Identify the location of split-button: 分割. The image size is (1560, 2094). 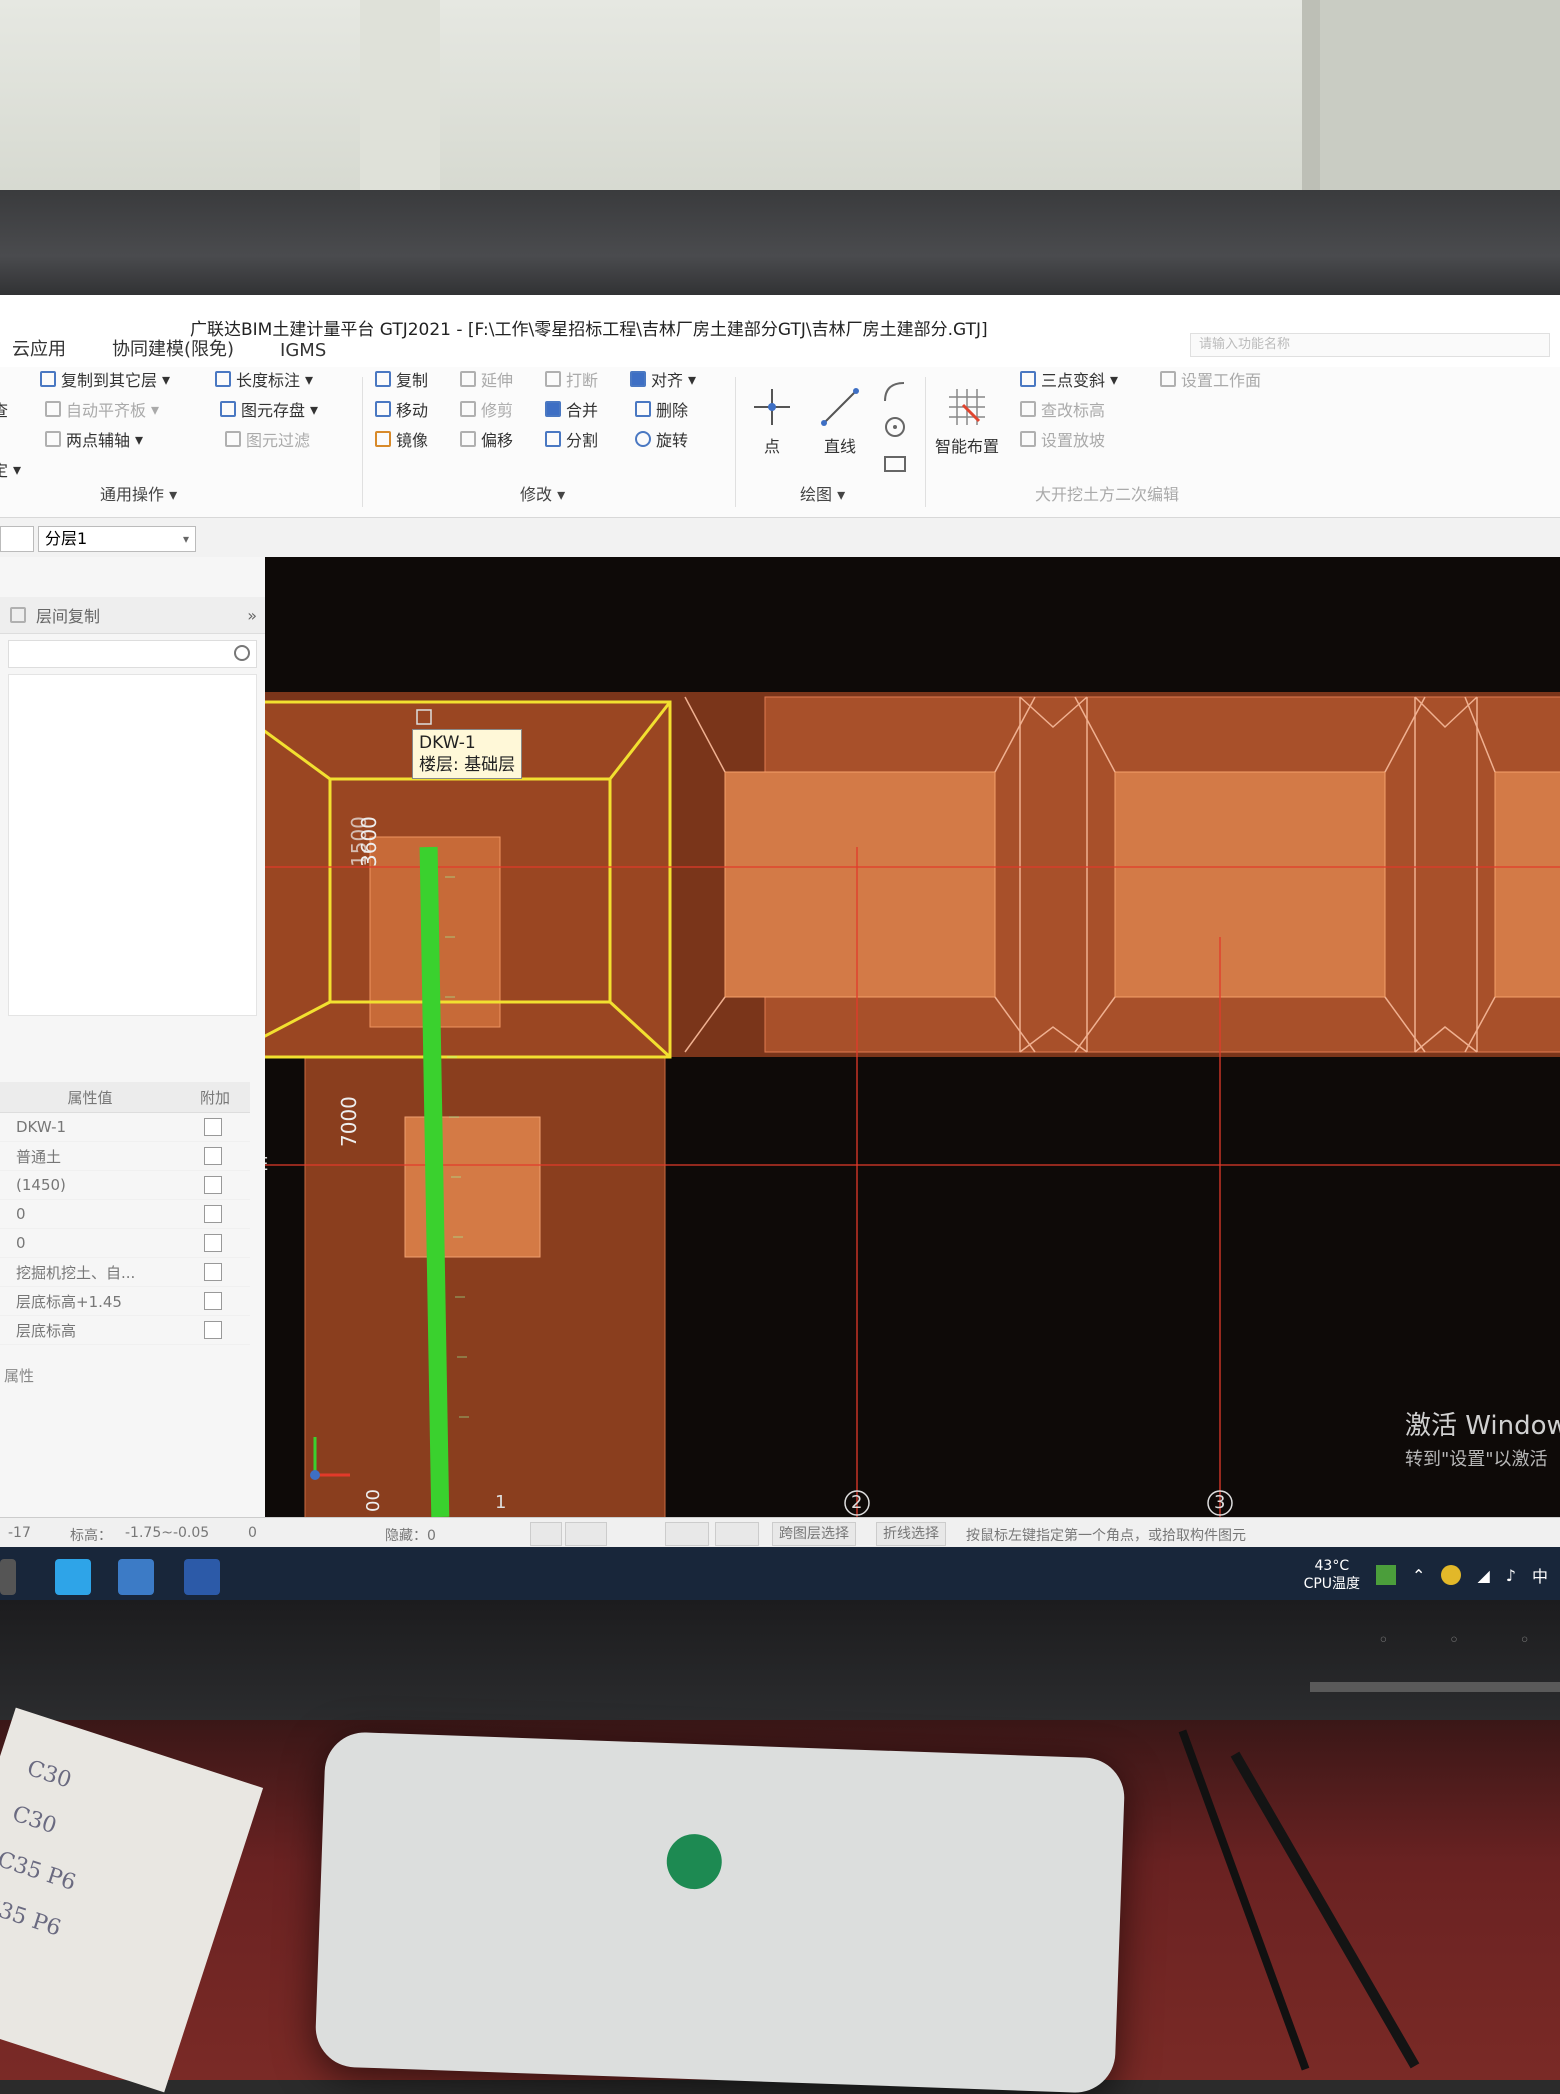
(571, 439).